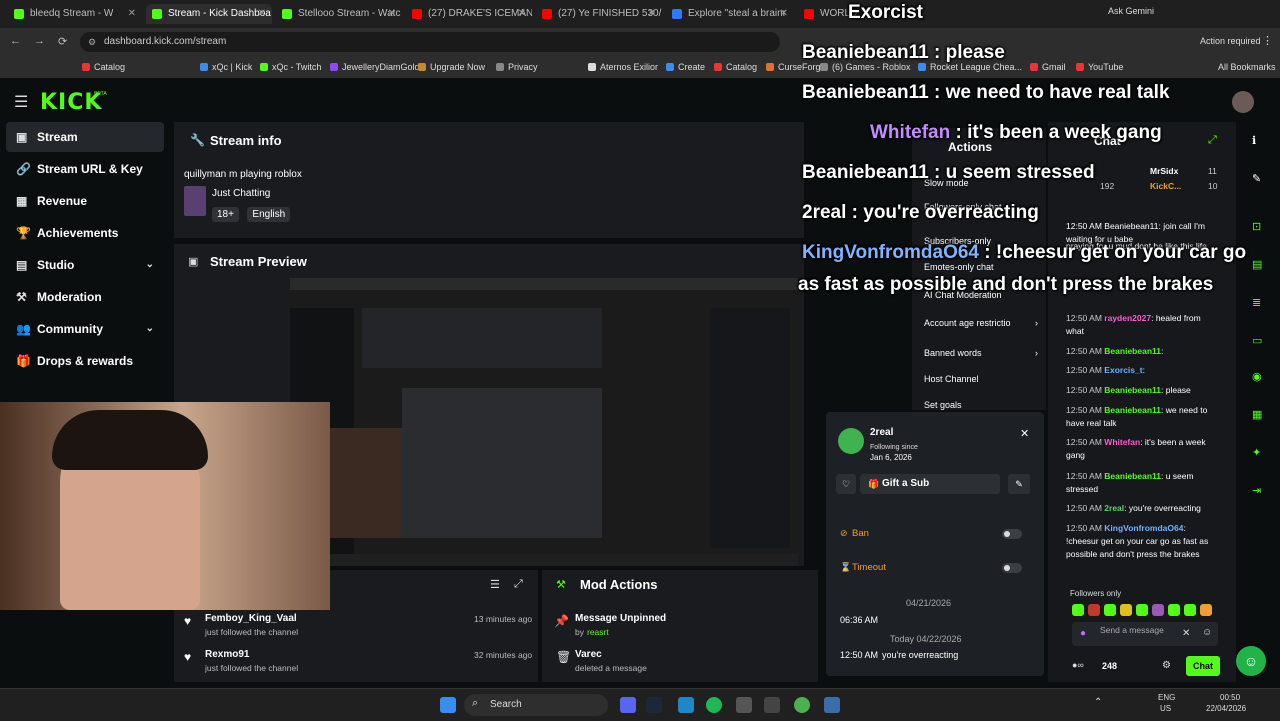 The width and height of the screenshot is (1280, 721). Describe the element at coordinates (1256, 452) in the screenshot. I see `wrench-rail-icon: ✦` at that location.